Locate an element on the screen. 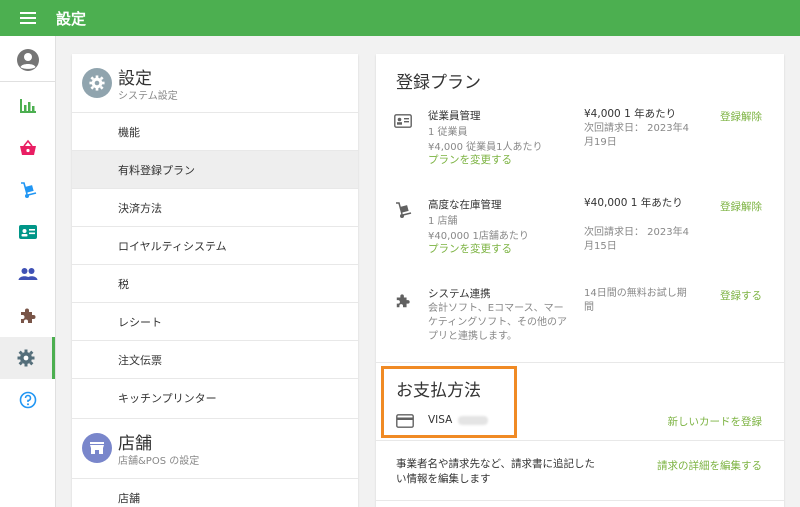 The image size is (800, 507). plan-price: ¥4,000 1 年あたり is located at coordinates (630, 114).